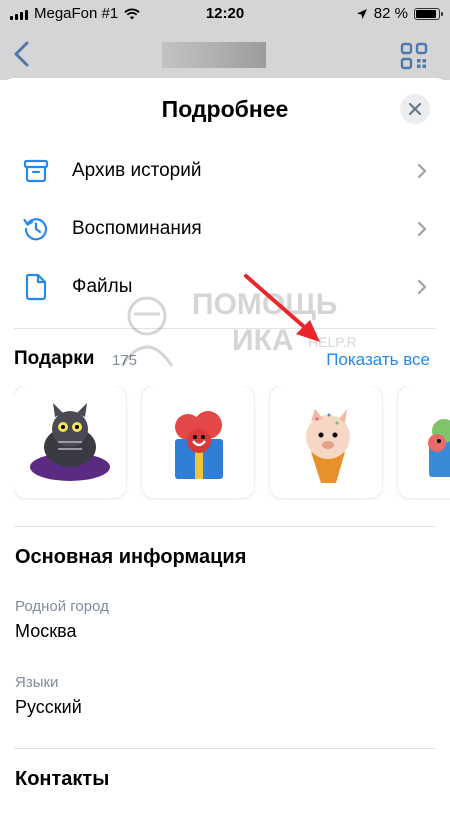 The image size is (450, 818). I want to click on menu-item-files: Файлы, so click(225, 287).